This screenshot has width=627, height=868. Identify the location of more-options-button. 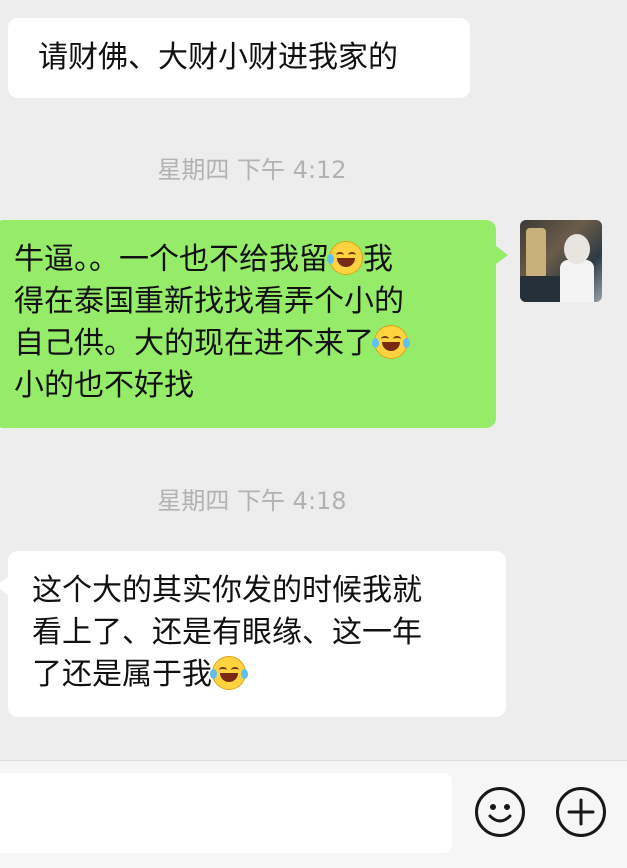
(581, 812).